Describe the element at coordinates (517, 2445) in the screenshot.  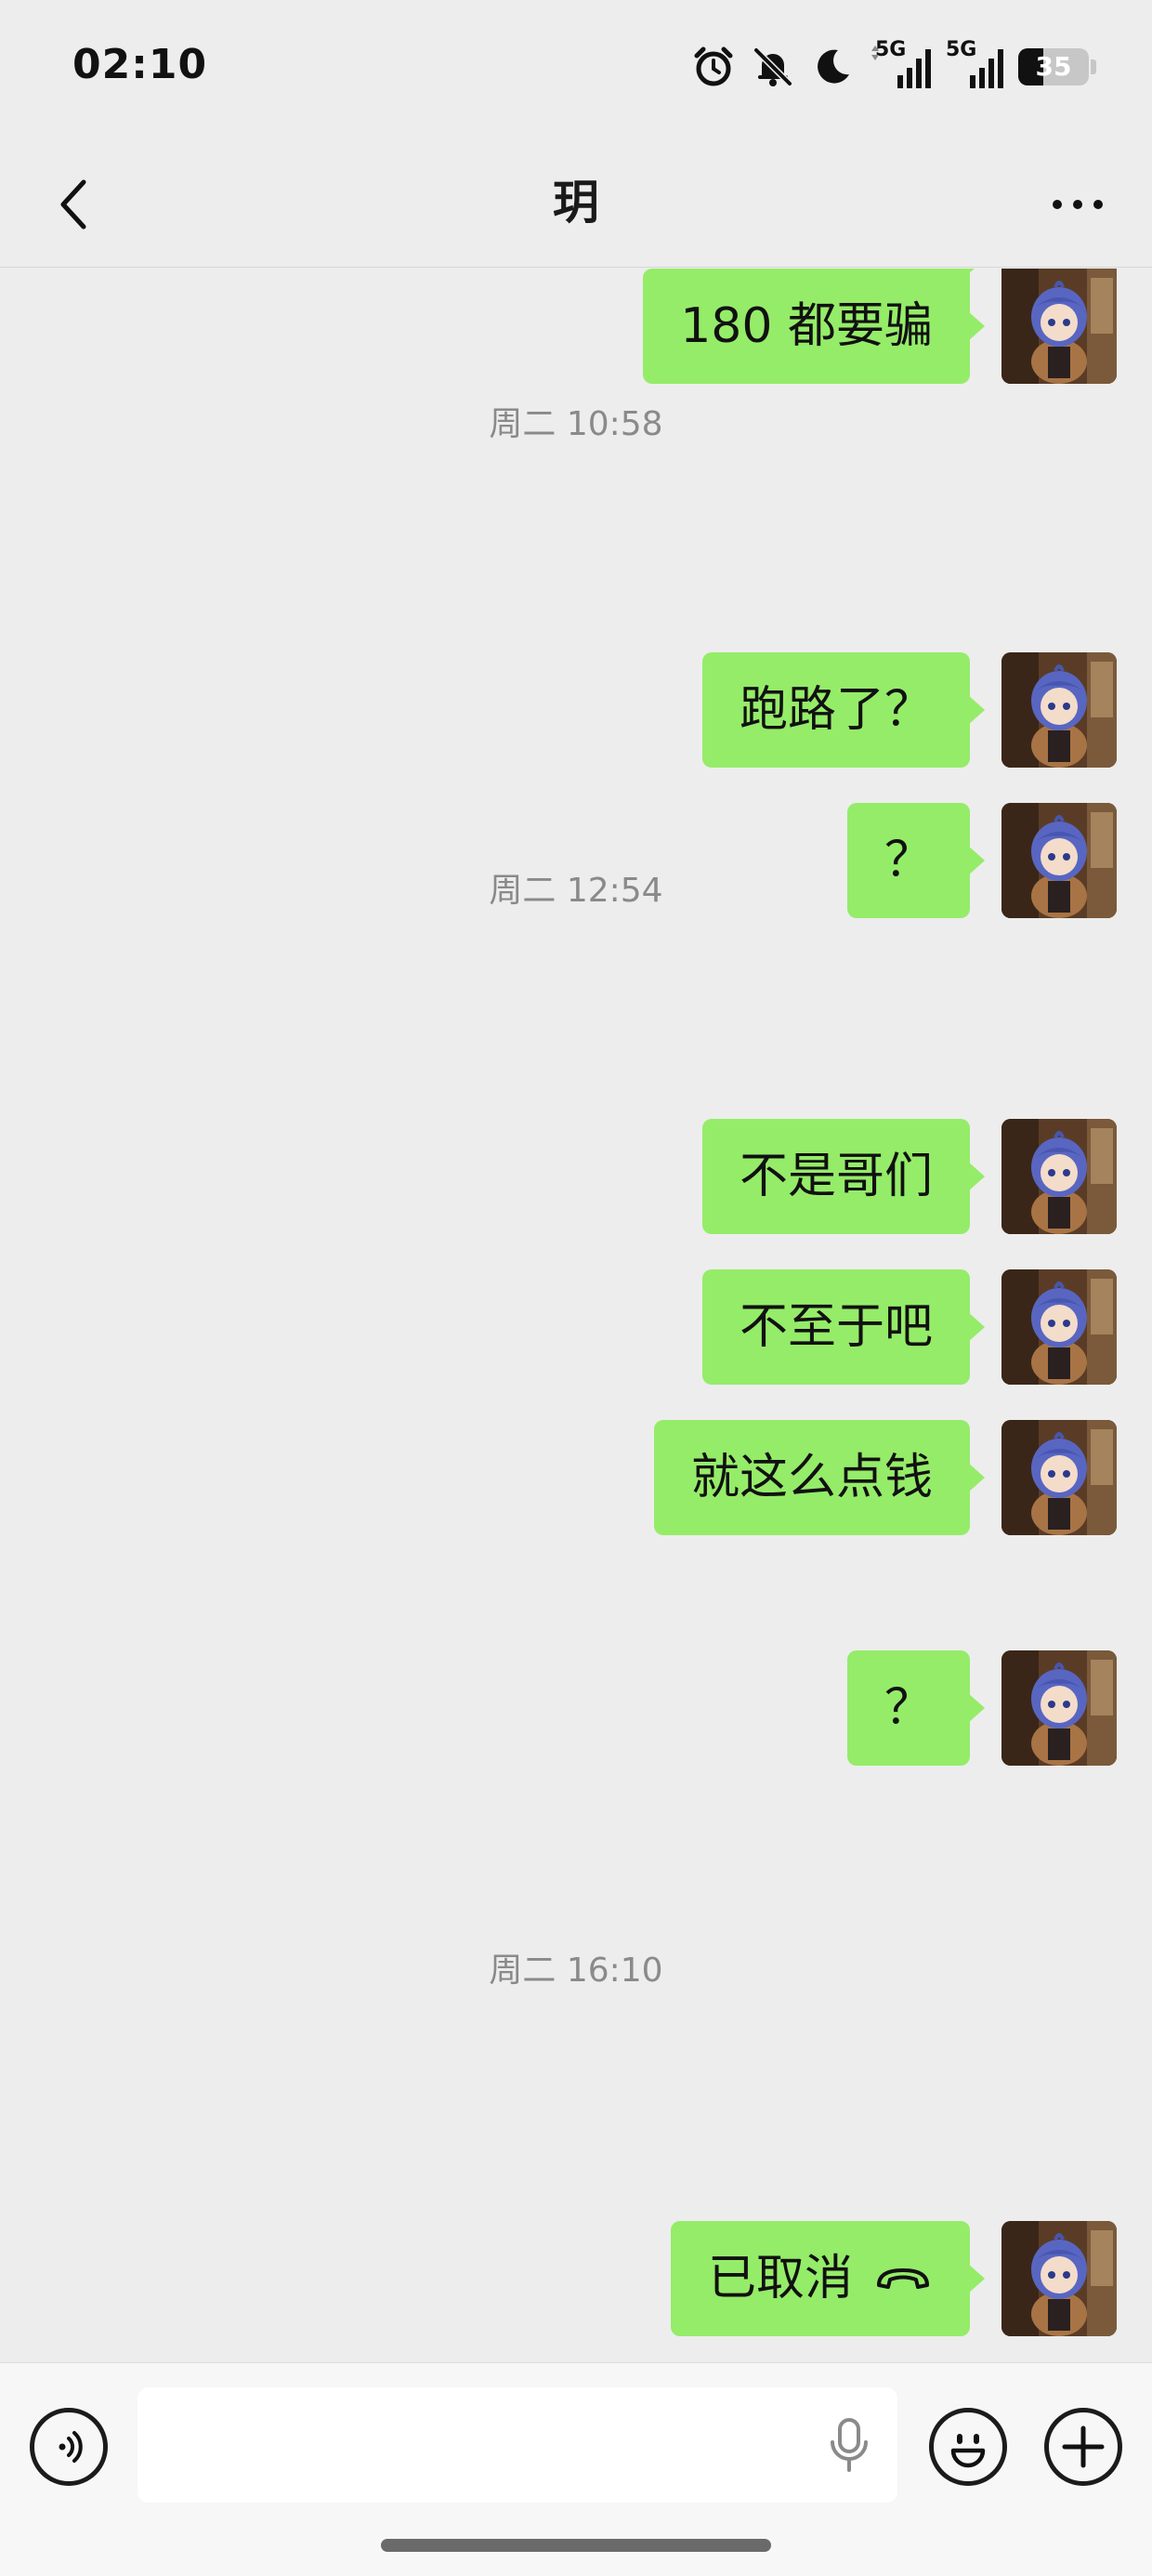
I see `message-input` at that location.